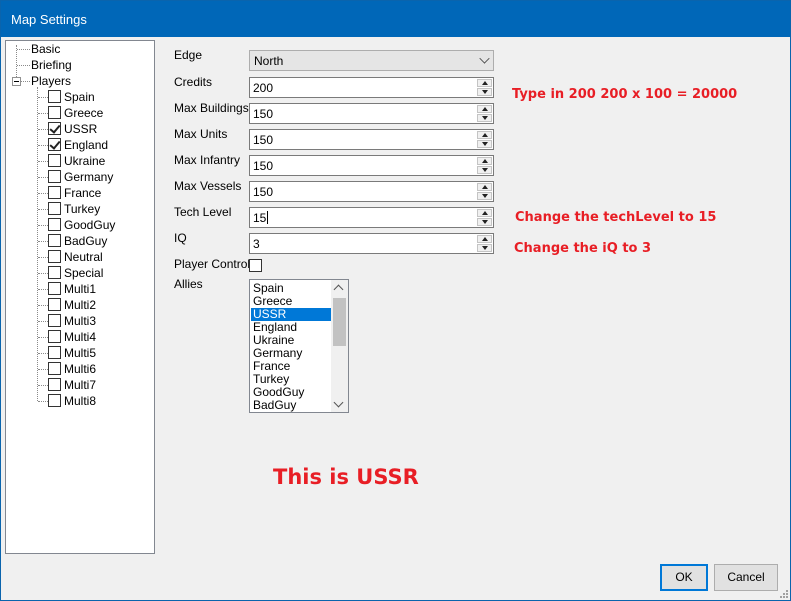 The width and height of the screenshot is (791, 601). I want to click on tree-item-label: Multi8, so click(80, 401).